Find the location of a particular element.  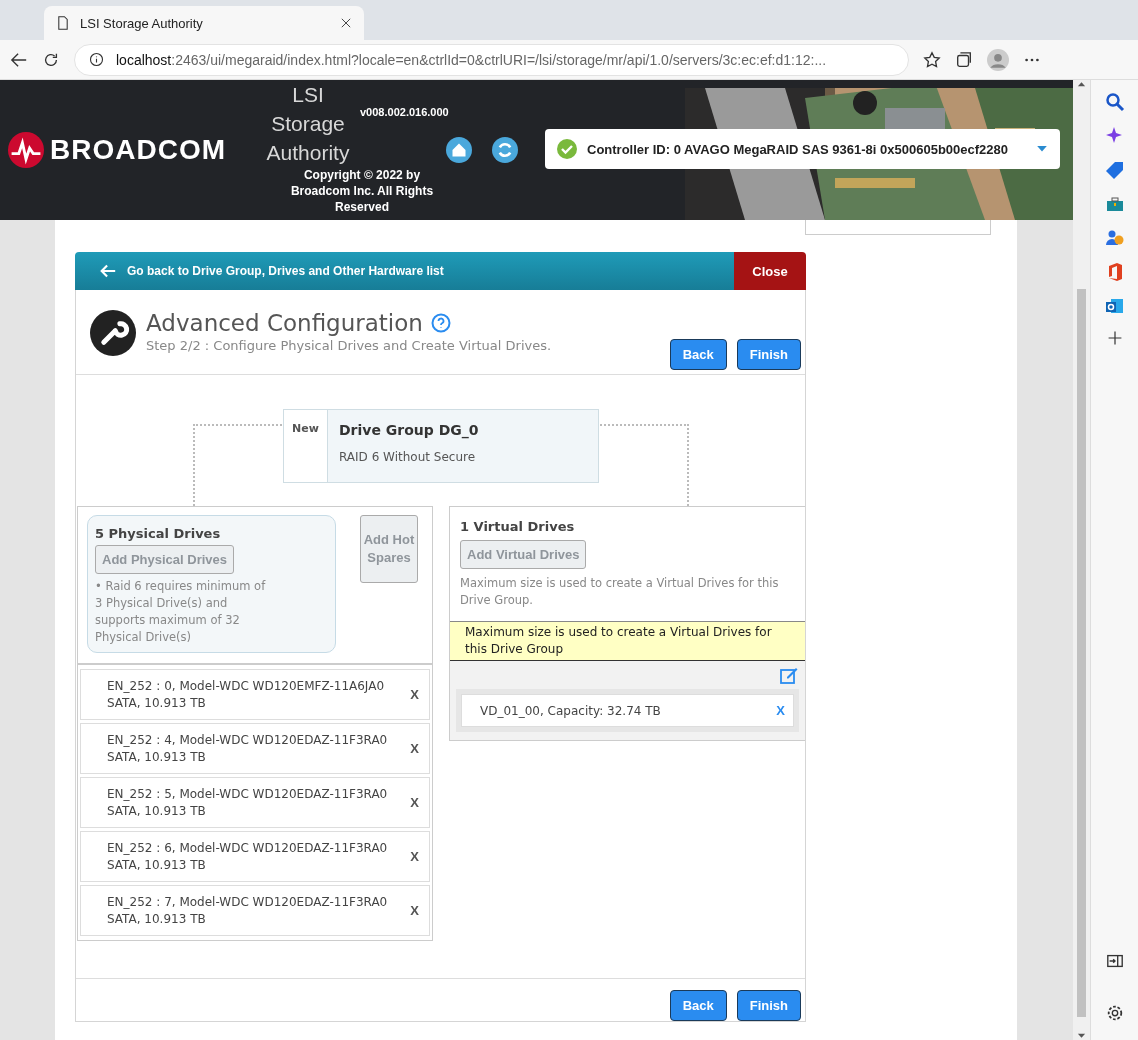

raid-level-text: RAID 6 Without Secure is located at coordinates (408, 457).